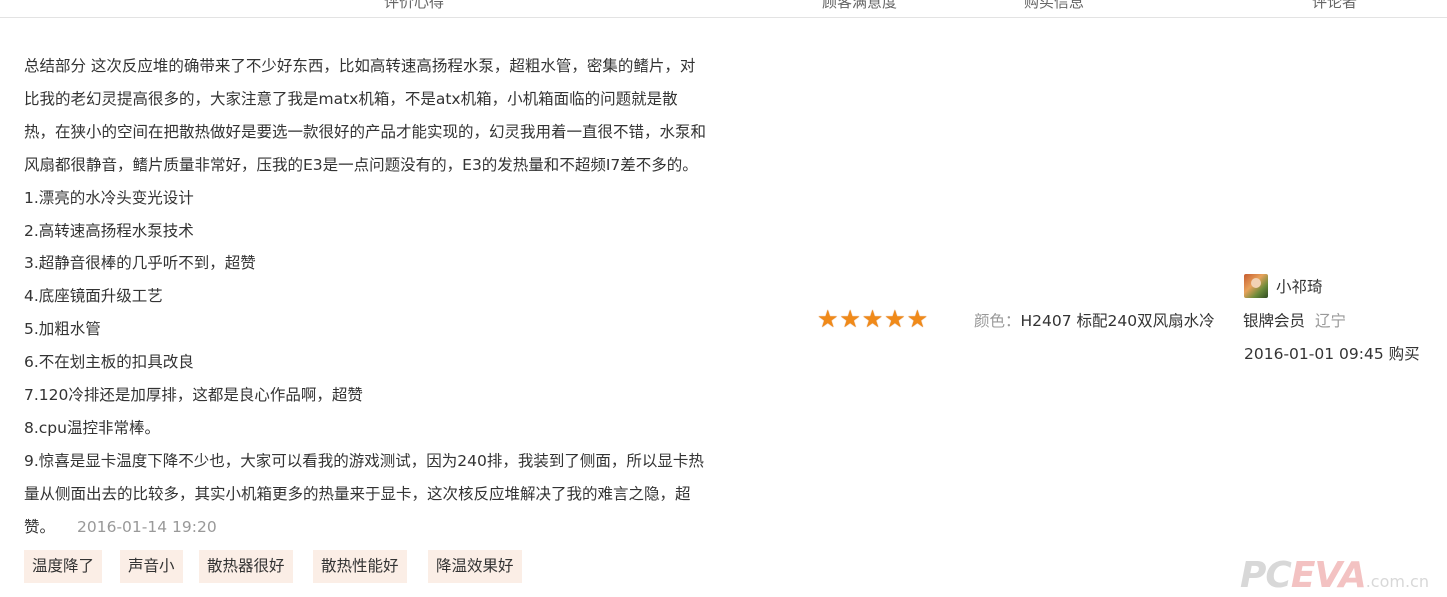 This screenshot has width=1447, height=597. I want to click on pceva-watermark-logo: PCEVA.com.cn, so click(1334, 575).